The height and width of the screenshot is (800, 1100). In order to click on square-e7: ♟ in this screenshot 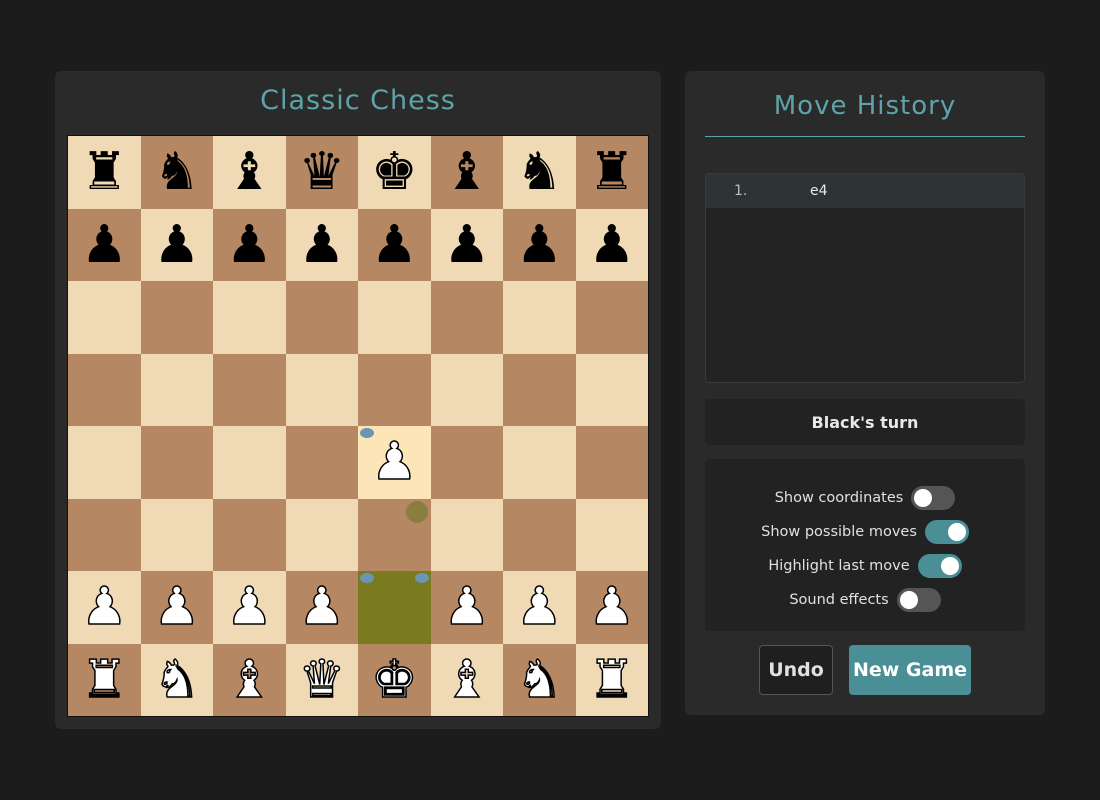, I will do `click(394, 244)`.